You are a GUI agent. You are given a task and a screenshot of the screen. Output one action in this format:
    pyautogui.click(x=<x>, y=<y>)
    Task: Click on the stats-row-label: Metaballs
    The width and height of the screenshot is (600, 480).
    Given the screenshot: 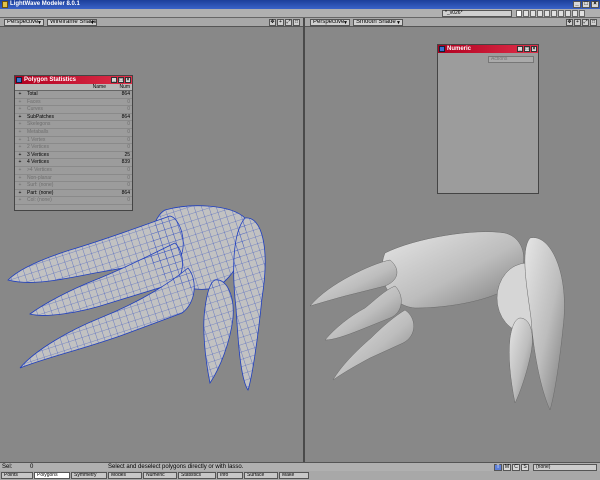 What is the action you would take?
    pyautogui.click(x=38, y=131)
    